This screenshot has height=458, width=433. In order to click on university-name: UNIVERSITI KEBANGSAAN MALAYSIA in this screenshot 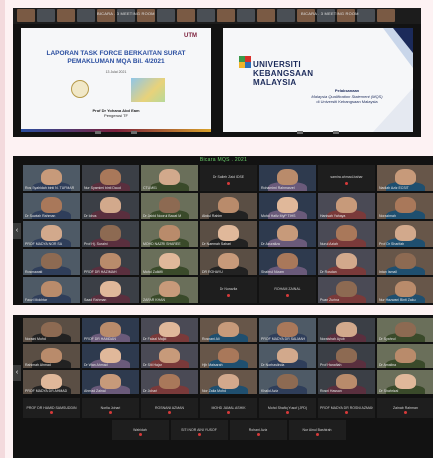, I will do `click(283, 73)`.